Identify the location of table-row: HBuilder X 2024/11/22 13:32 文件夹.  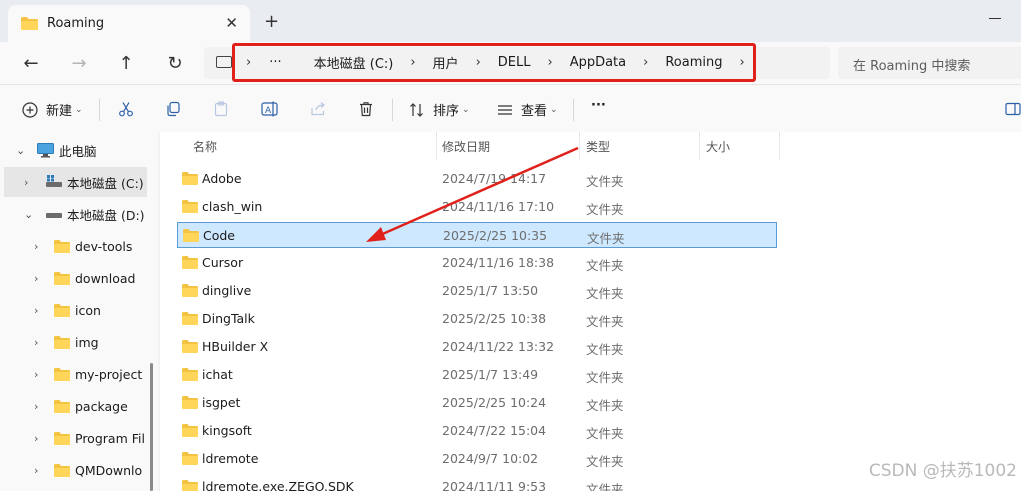
(477, 347).